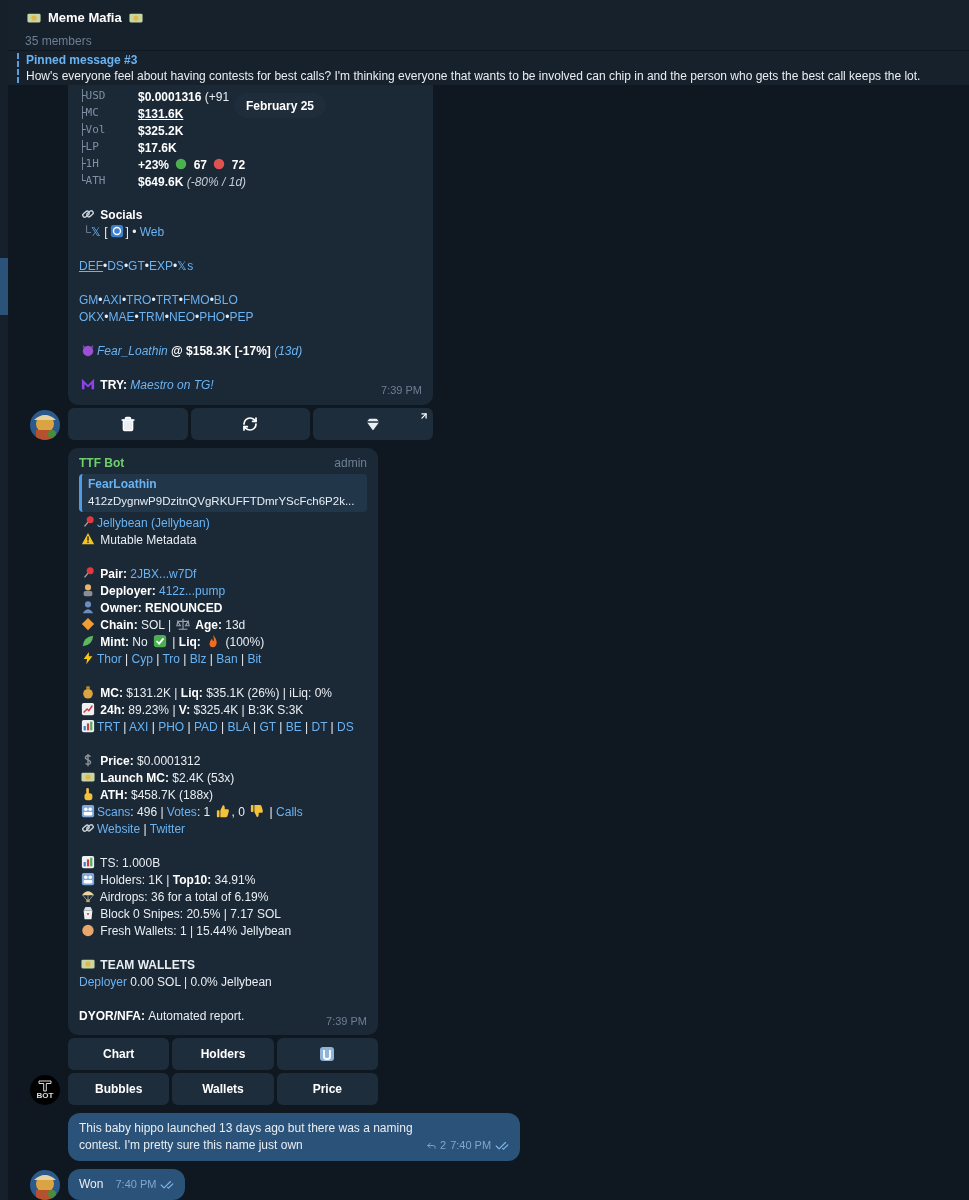 The height and width of the screenshot is (1200, 969). Describe the element at coordinates (257, 810) in the screenshot. I see `thumbs-down-icon` at that location.